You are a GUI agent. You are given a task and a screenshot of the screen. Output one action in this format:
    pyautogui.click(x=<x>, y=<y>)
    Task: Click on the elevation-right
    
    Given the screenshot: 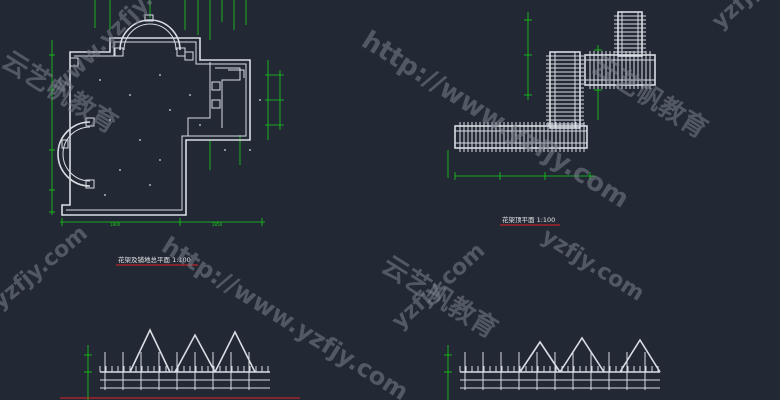 What is the action you would take?
    pyautogui.click(x=552, y=368)
    